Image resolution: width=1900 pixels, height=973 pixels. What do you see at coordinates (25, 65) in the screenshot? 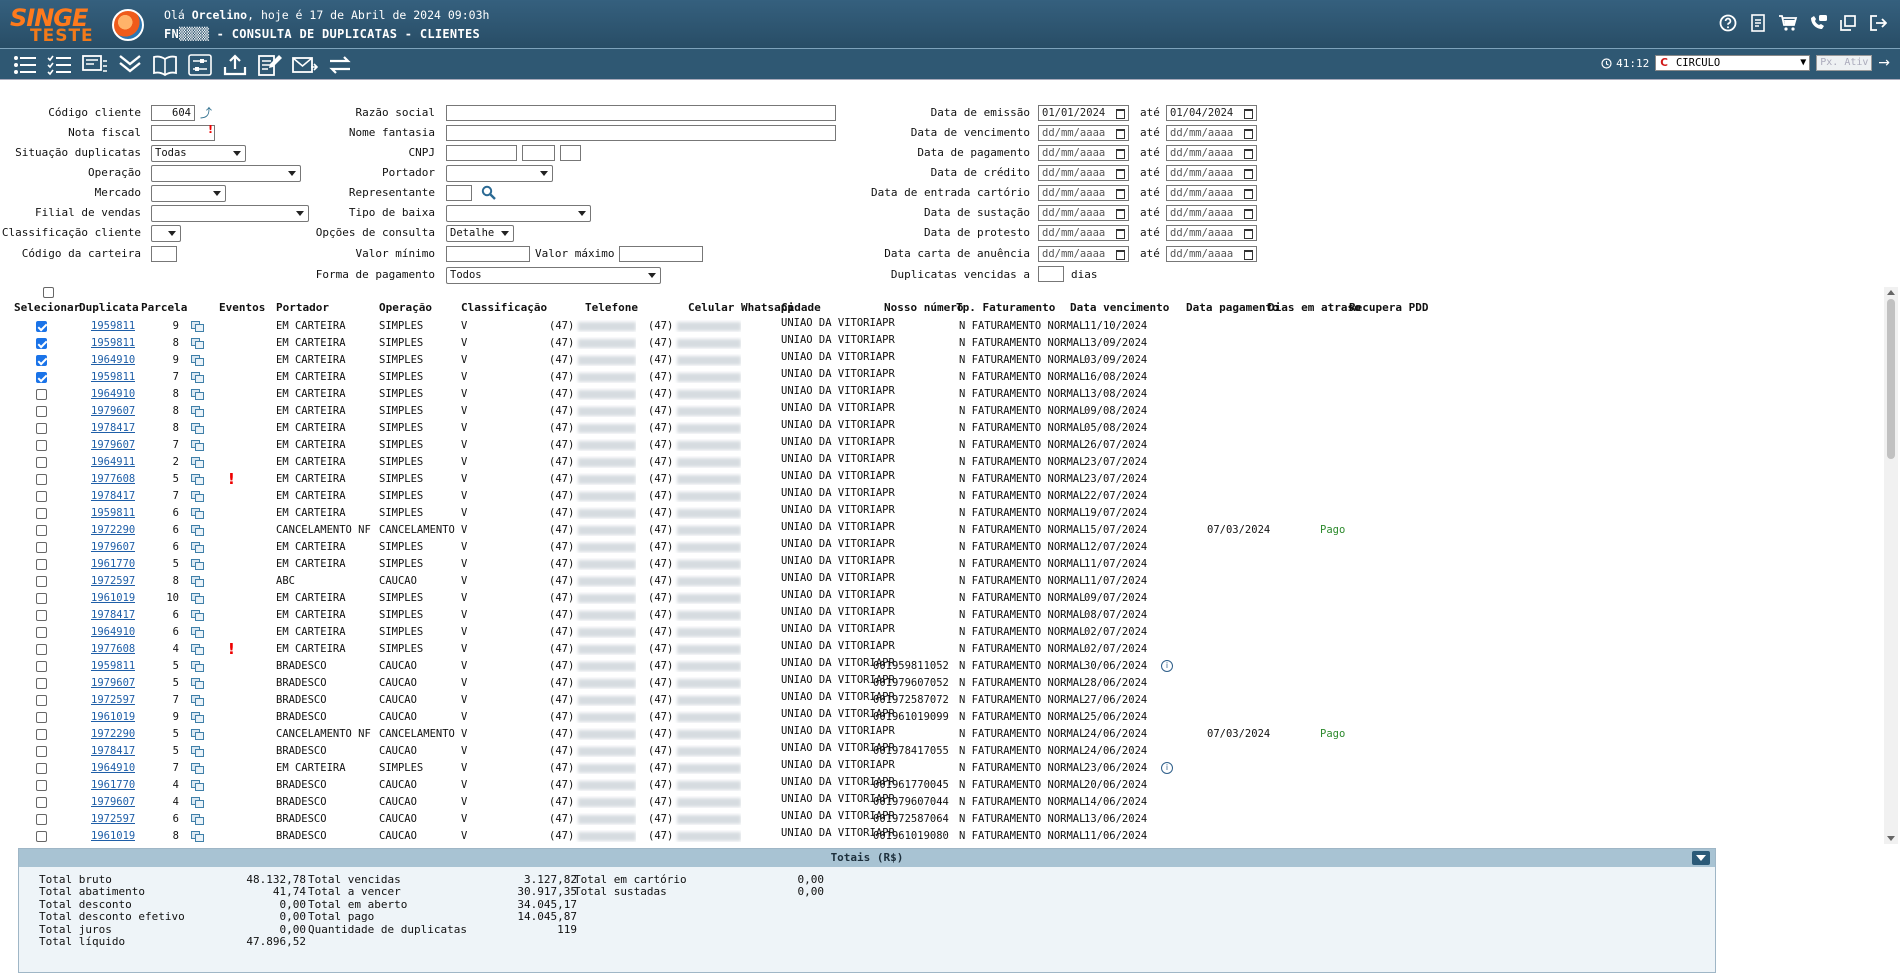
I see `list-icon` at bounding box center [25, 65].